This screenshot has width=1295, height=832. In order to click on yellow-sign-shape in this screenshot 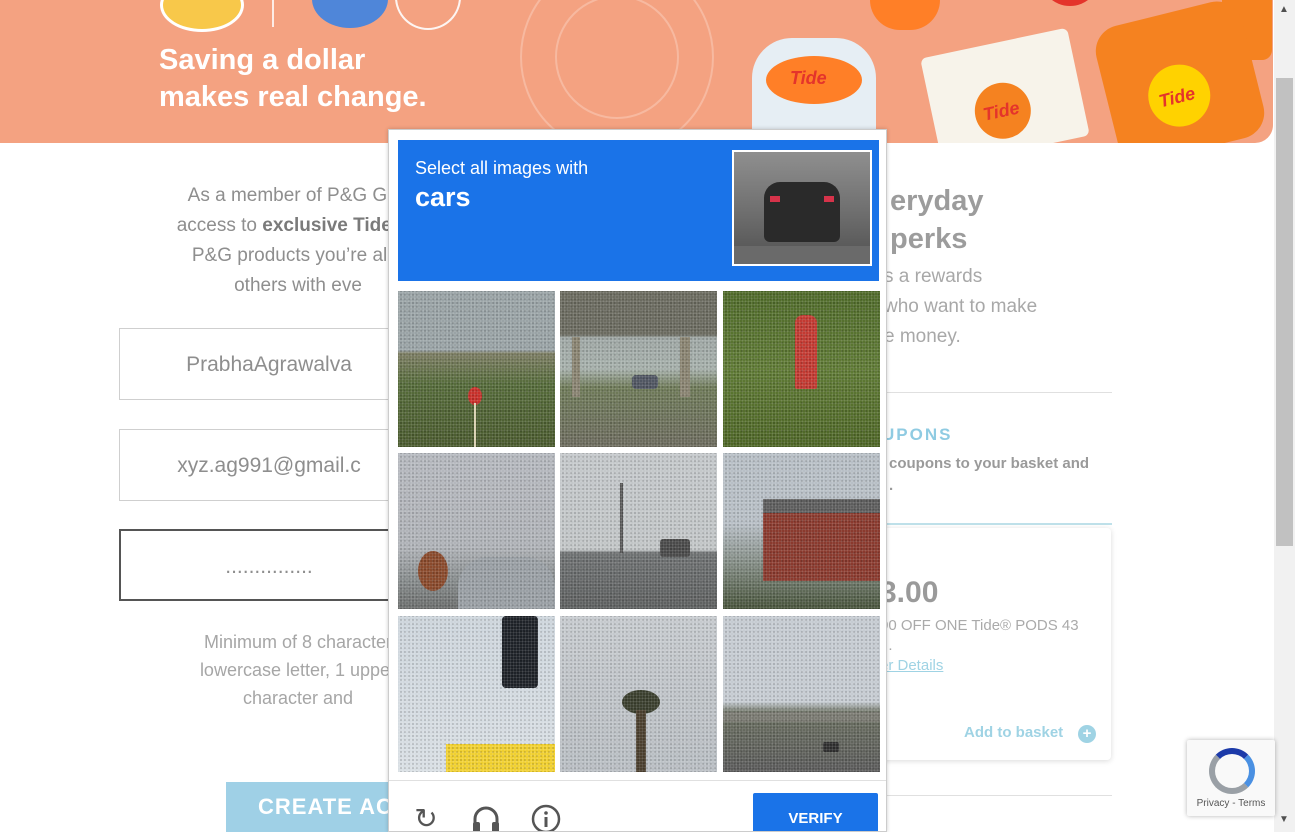, I will do `click(500, 758)`.